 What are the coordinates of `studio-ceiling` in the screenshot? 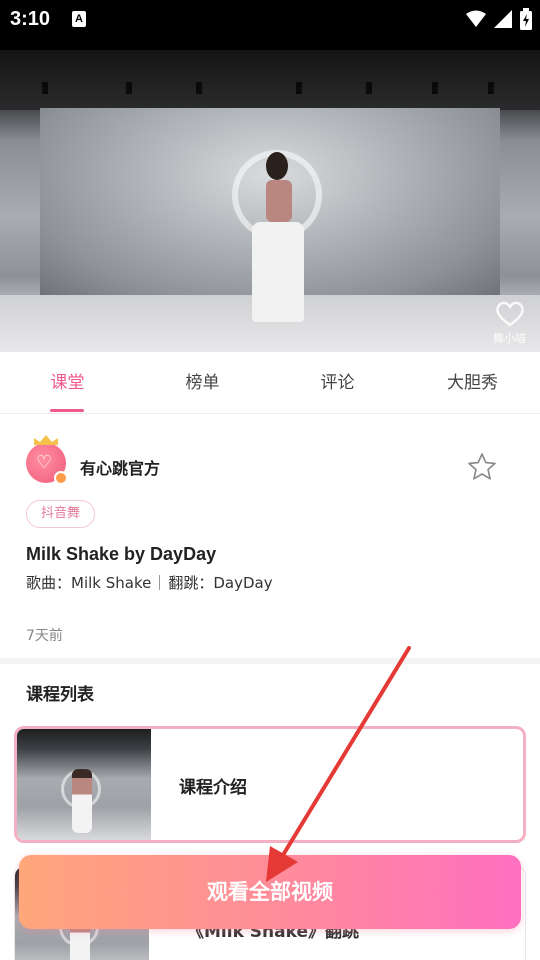 It's located at (270, 80).